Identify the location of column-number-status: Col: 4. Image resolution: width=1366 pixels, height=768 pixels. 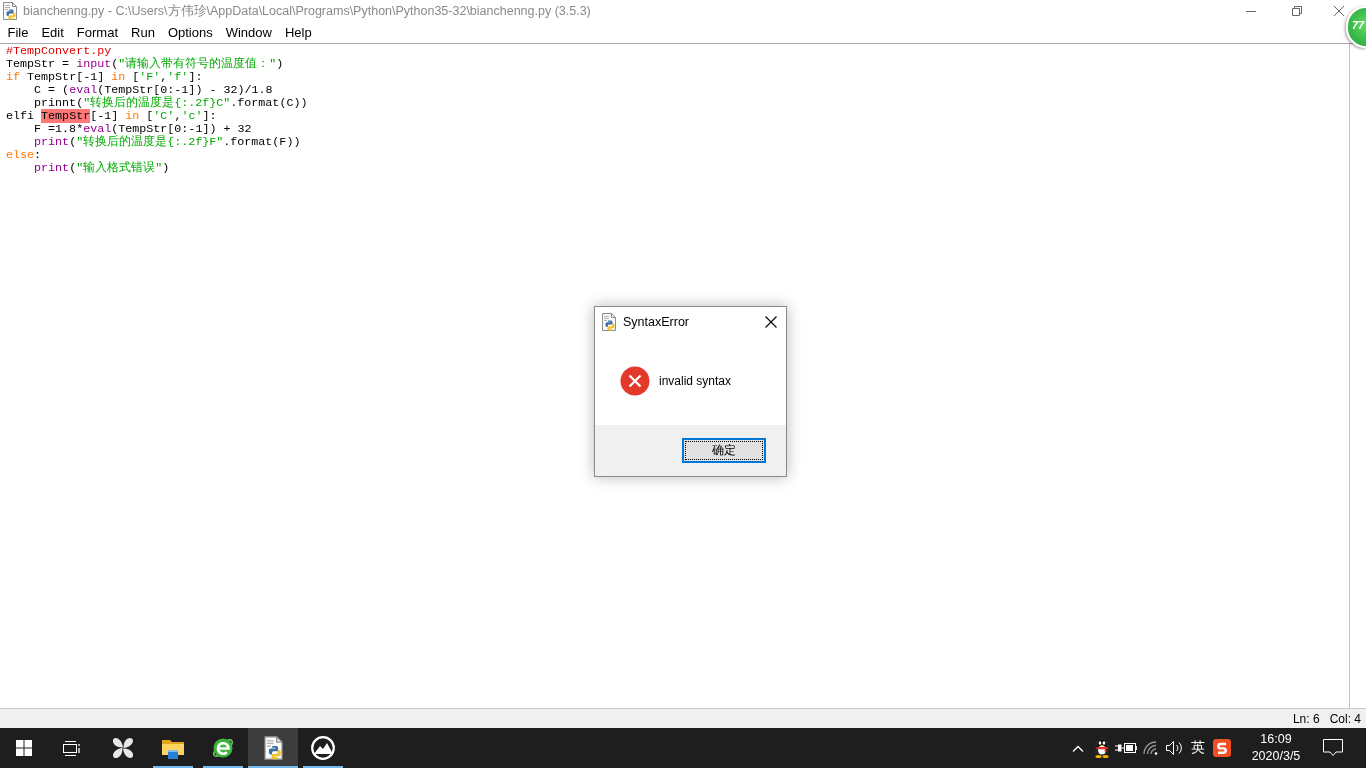
(1345, 718).